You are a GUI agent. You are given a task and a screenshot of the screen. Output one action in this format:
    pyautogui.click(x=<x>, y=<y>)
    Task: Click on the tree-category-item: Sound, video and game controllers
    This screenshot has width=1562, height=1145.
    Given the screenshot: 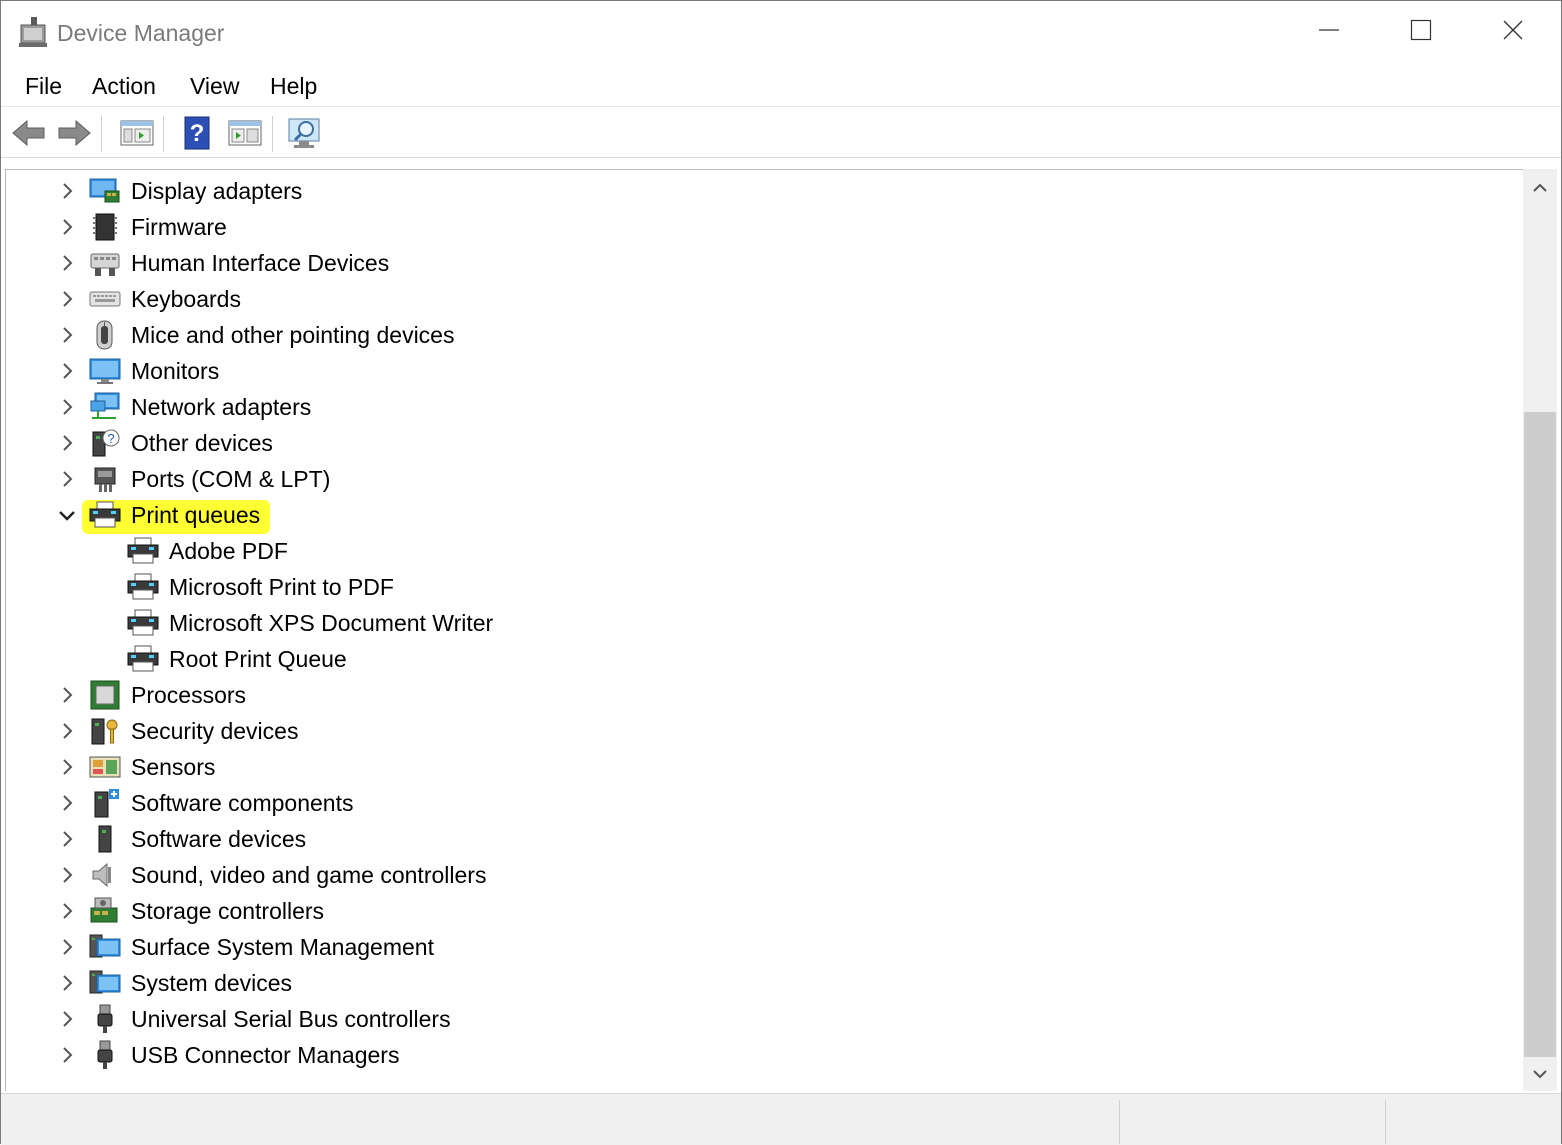 What is the action you would take?
    pyautogui.click(x=756, y=875)
    